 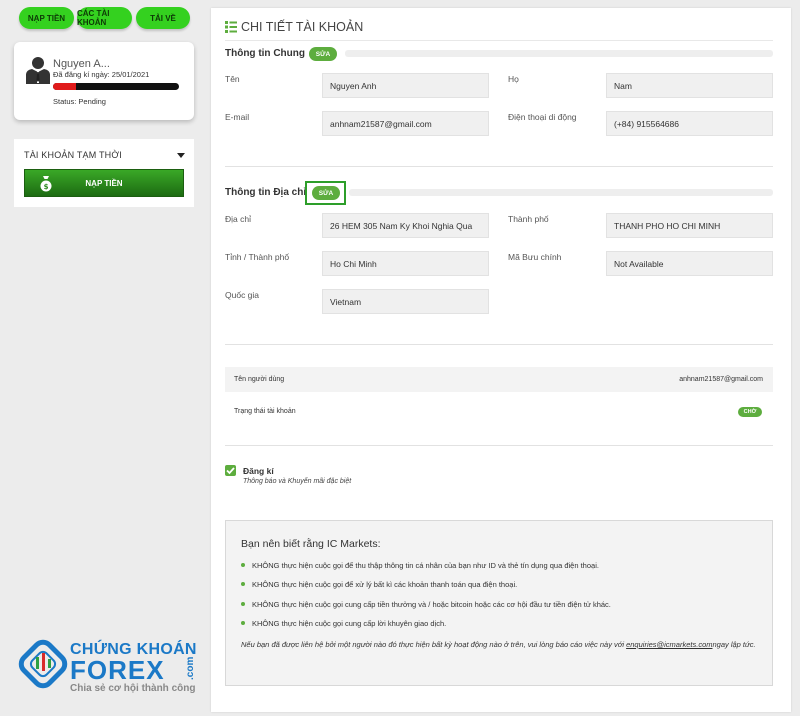 I want to click on edit-address-button: SỬA, so click(x=326, y=193).